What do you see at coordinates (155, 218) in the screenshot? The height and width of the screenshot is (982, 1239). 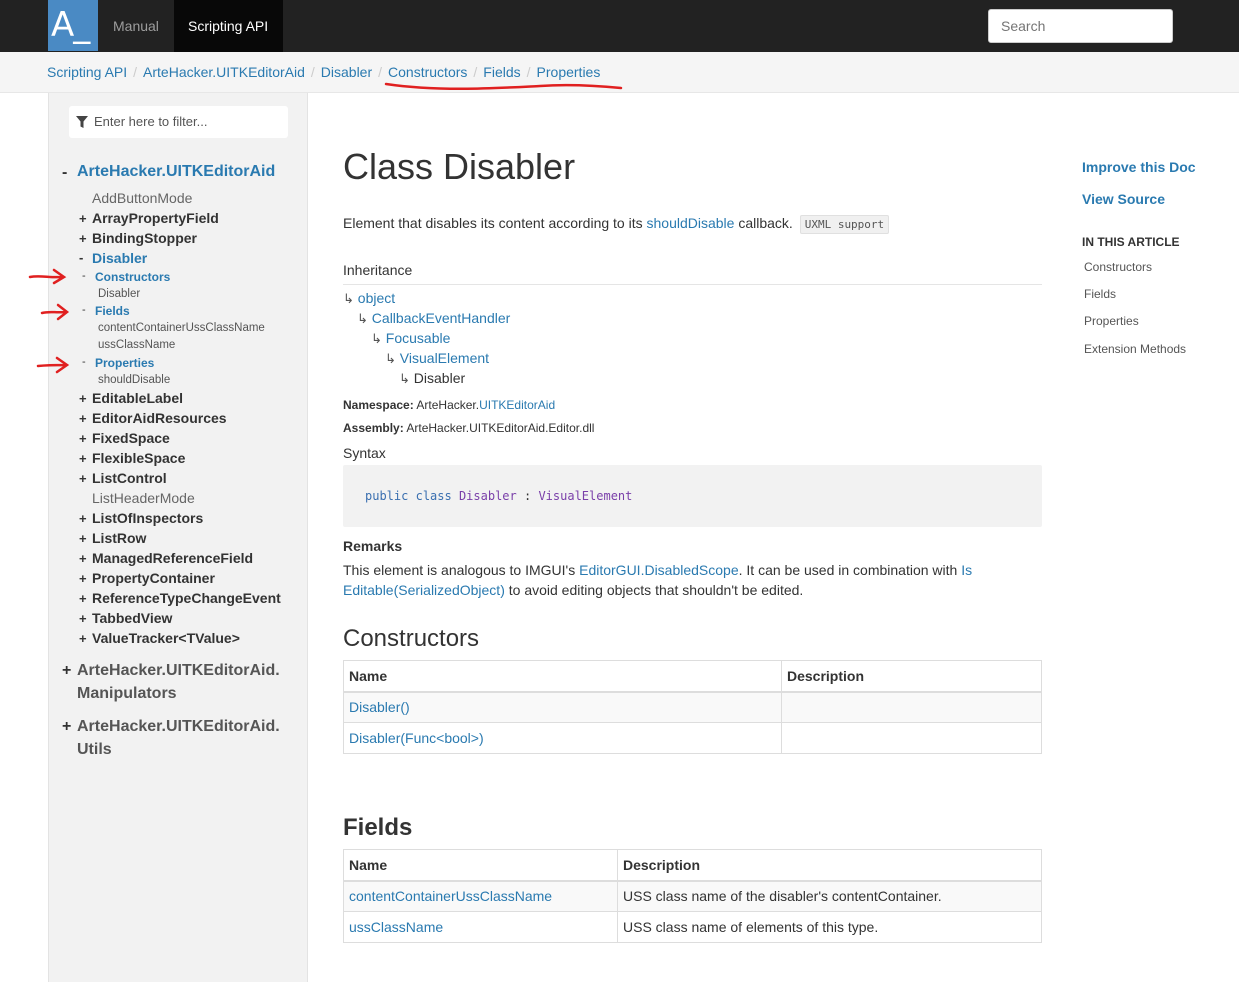 I see `sidebar-class-arraypropertyfield: ArrayPropertyField` at bounding box center [155, 218].